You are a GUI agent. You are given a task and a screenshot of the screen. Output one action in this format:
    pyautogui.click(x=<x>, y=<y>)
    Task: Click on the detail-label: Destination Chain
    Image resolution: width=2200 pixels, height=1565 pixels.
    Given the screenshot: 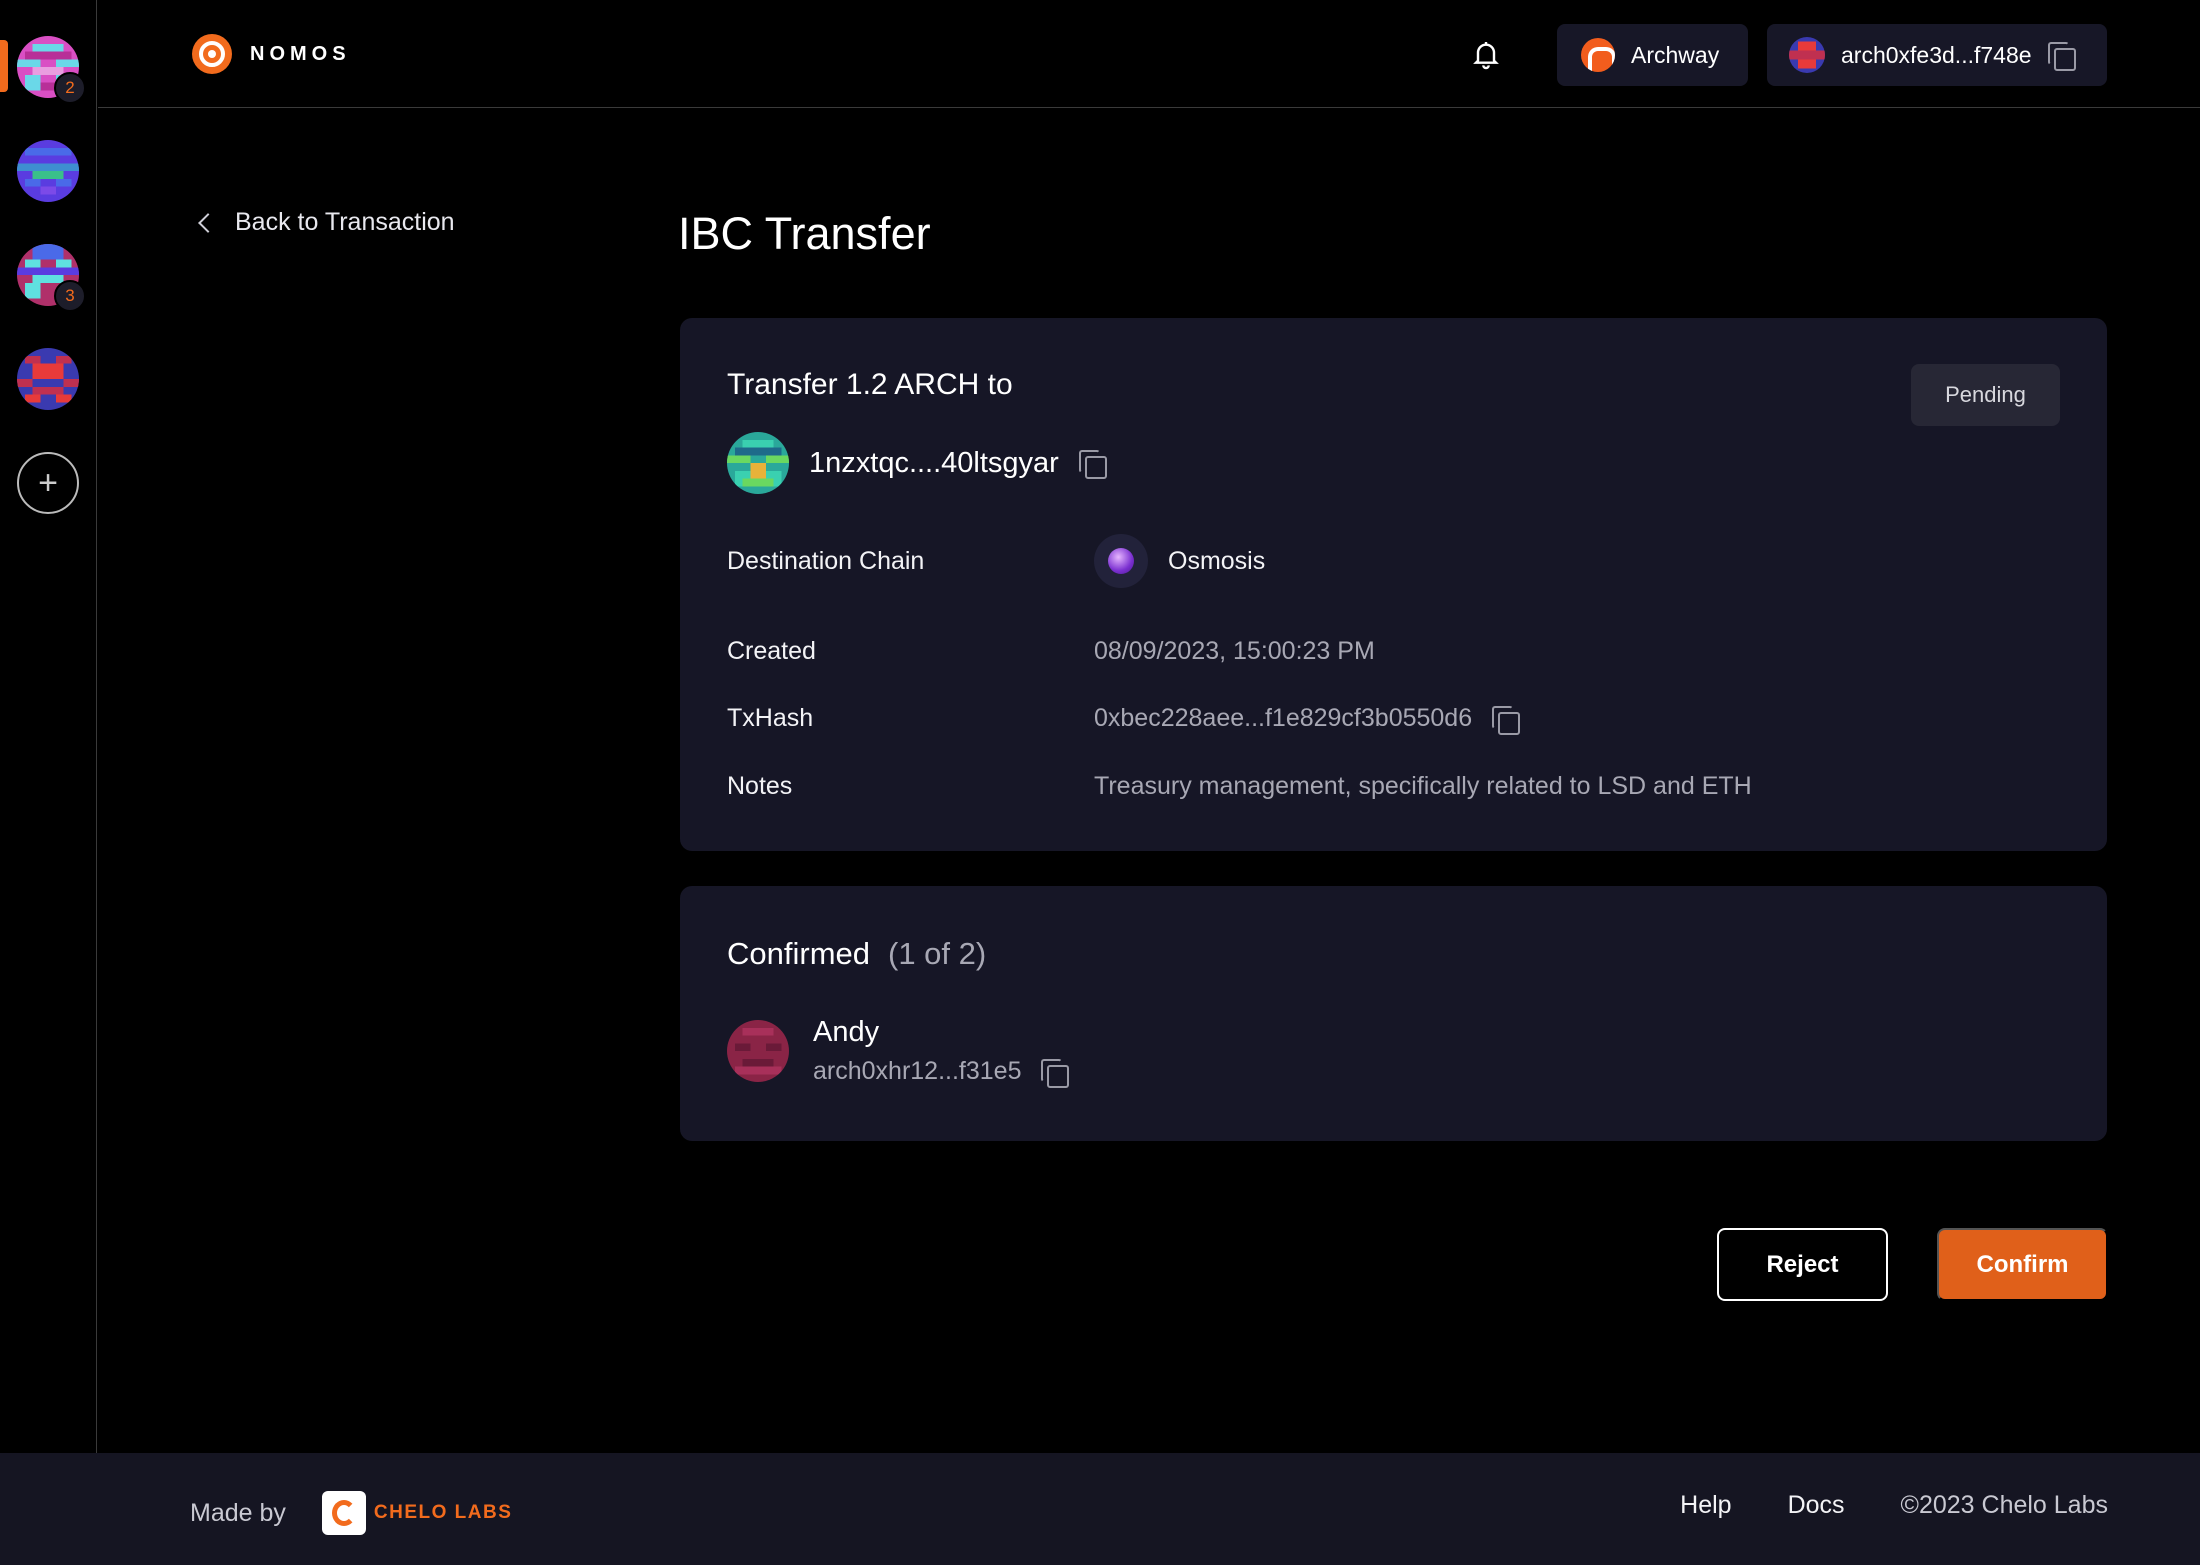 What is the action you would take?
    pyautogui.click(x=826, y=560)
    